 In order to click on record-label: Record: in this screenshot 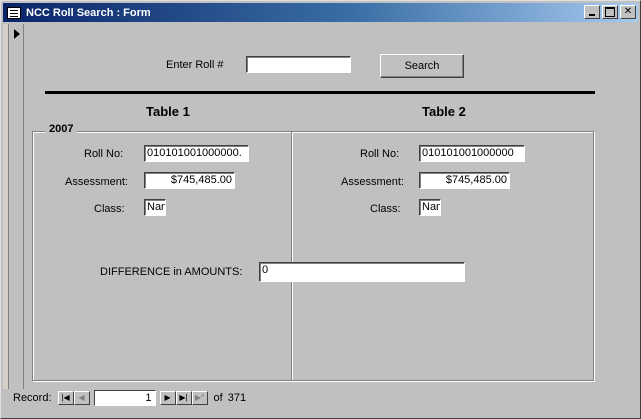, I will do `click(32, 398)`.